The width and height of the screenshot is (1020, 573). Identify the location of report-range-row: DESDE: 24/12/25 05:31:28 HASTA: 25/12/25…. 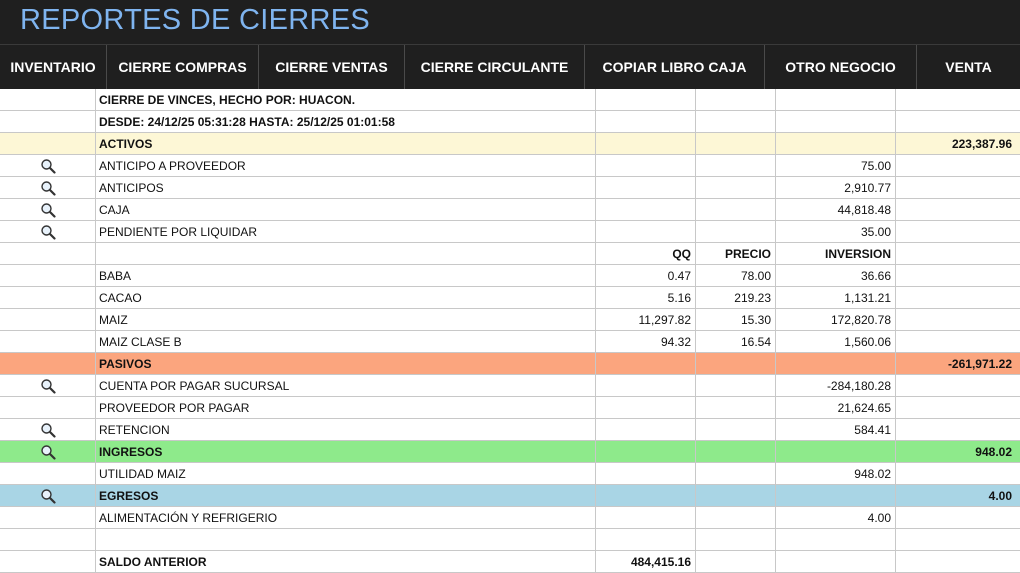
(510, 122).